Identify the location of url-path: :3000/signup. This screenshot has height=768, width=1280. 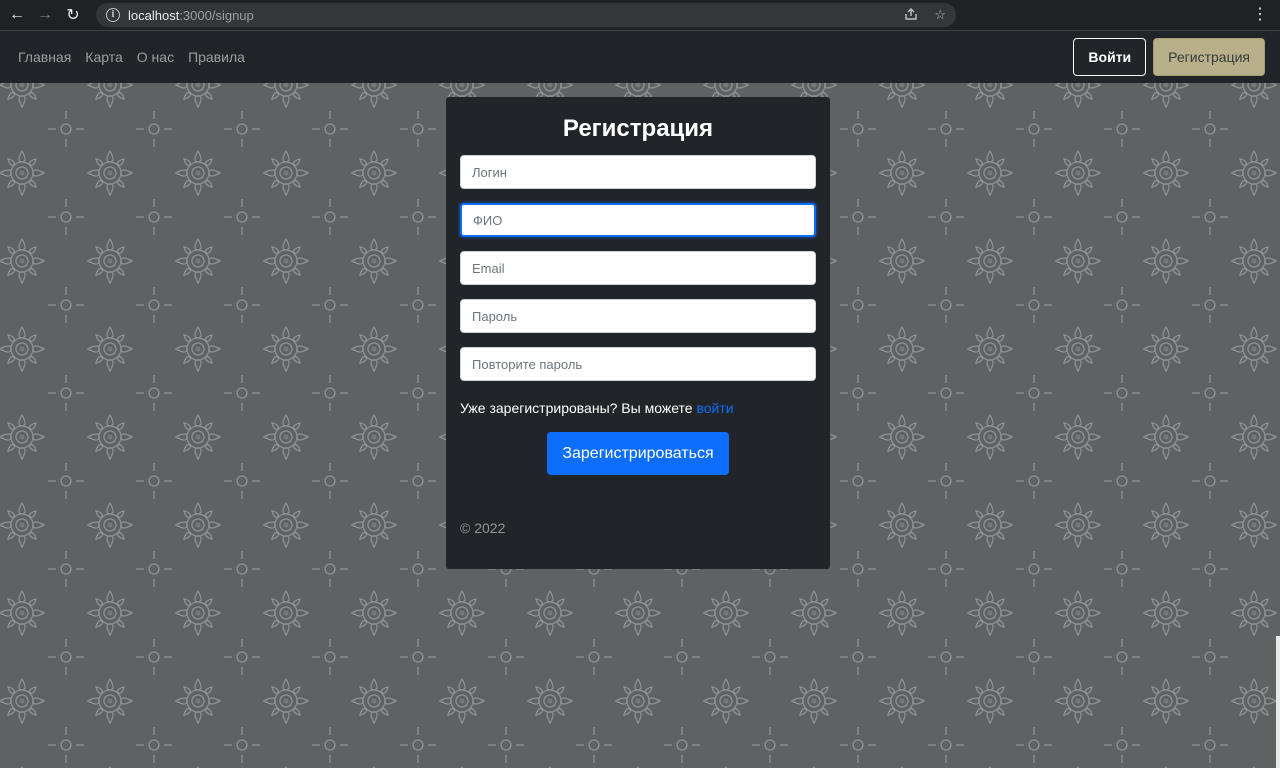
(216, 15).